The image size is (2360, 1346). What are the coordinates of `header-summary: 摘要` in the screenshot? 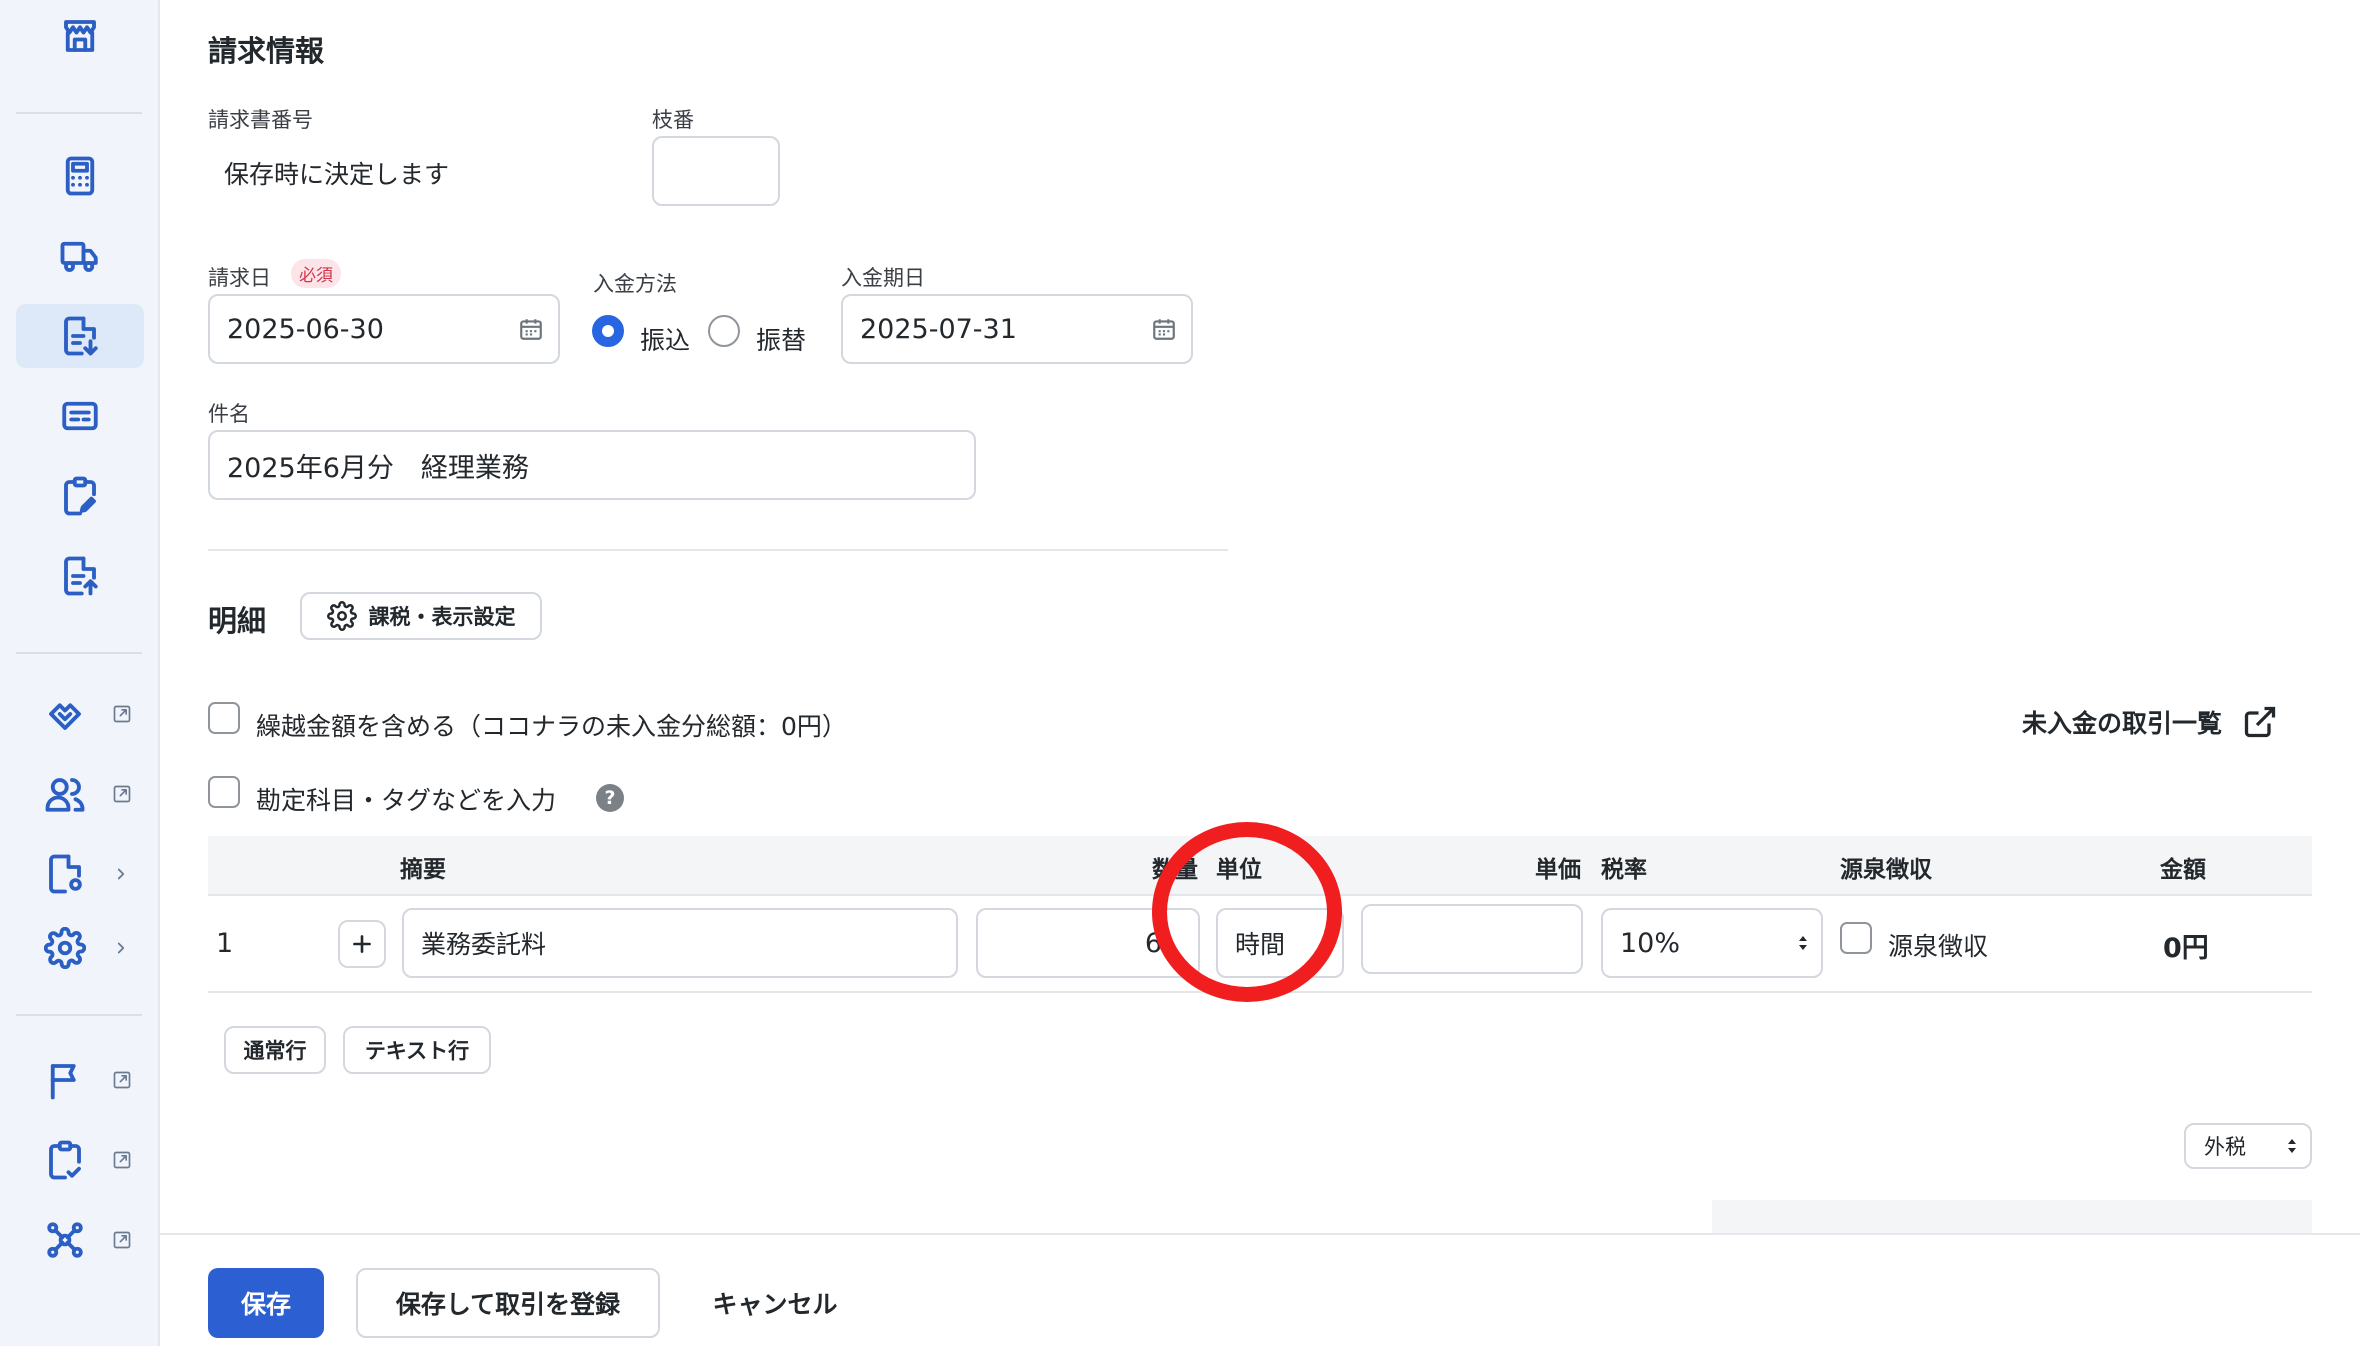 It's located at (423, 870).